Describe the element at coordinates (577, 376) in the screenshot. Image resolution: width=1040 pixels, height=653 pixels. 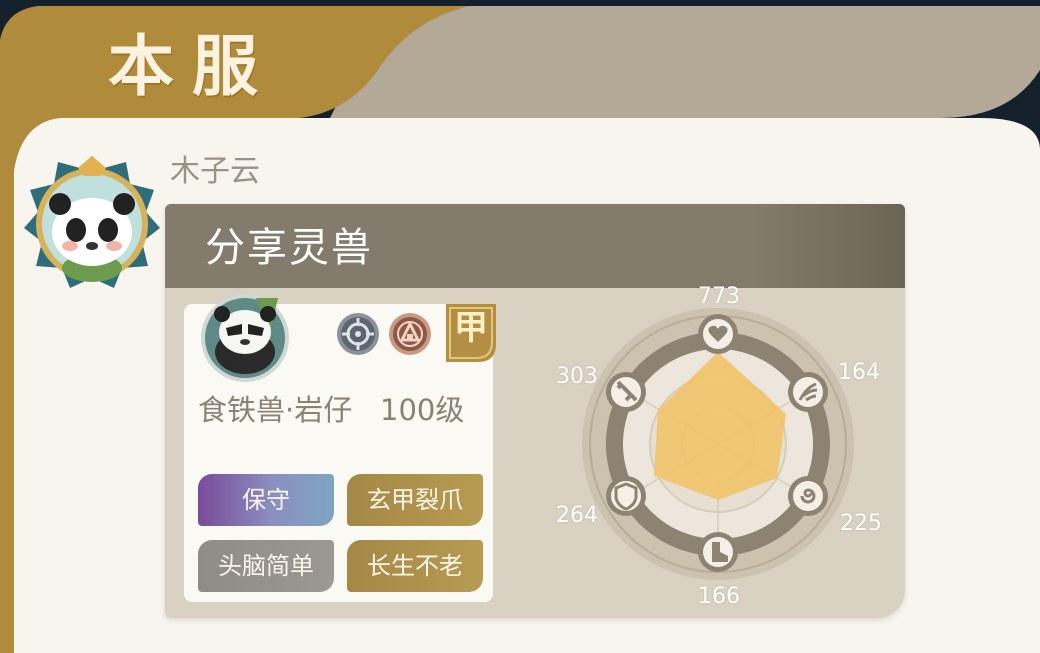
I see `stat-value-top-left: 303` at that location.